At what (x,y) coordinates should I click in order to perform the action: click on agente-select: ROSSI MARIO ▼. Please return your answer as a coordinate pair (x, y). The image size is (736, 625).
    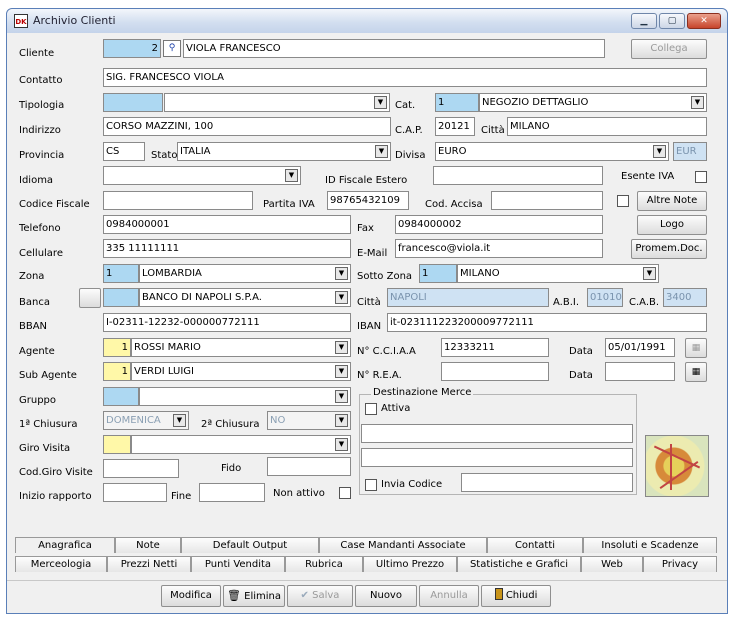
    Looking at the image, I should click on (241, 347).